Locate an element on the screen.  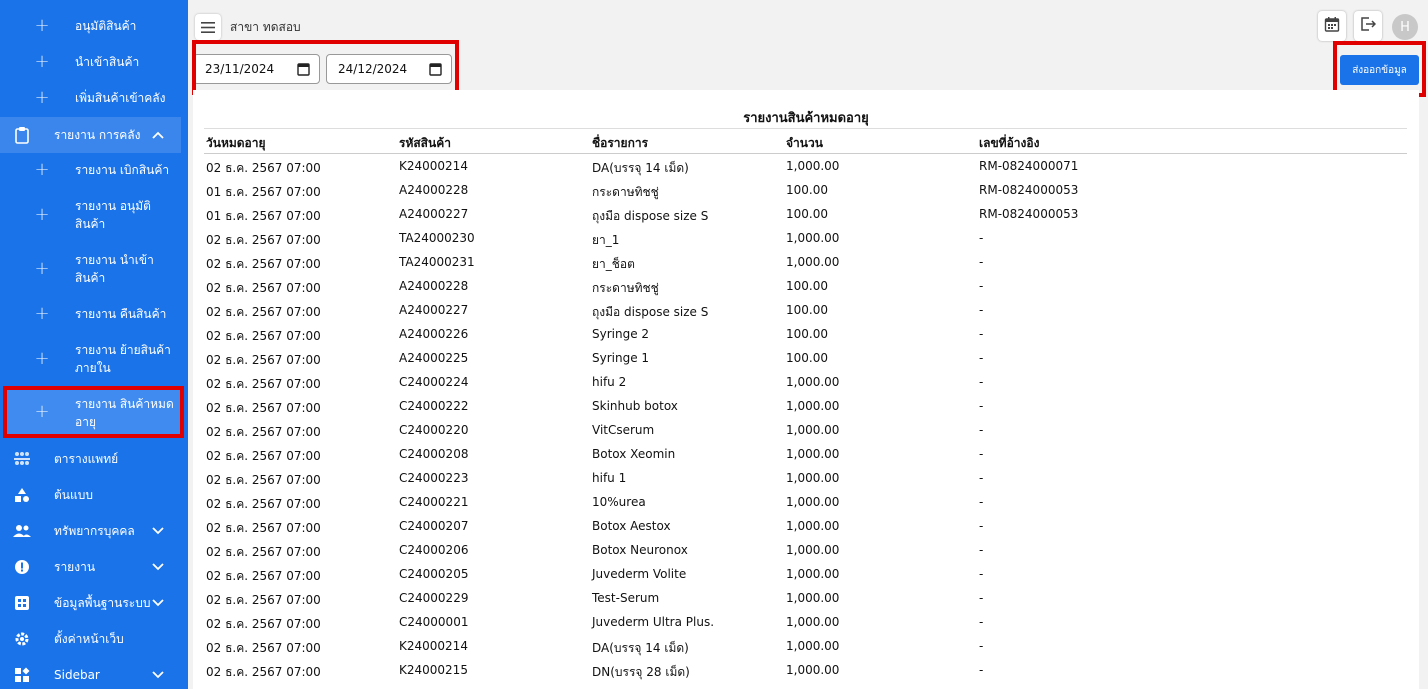
sidebar-item-label: นำเข้าสินค้า is located at coordinates (107, 62).